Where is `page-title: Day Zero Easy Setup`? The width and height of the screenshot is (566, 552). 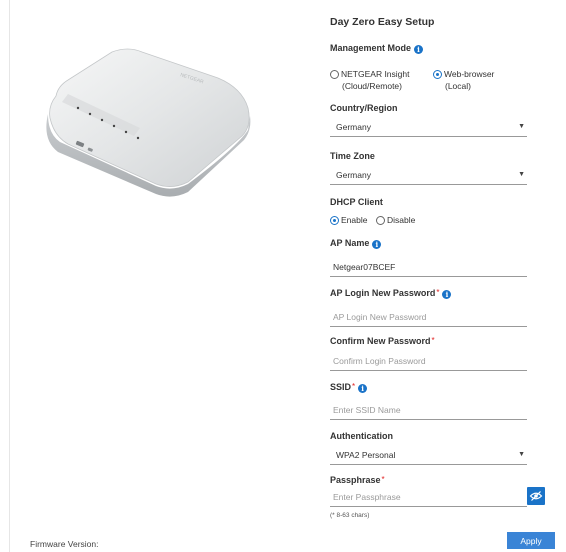 page-title: Day Zero Easy Setup is located at coordinates (382, 22).